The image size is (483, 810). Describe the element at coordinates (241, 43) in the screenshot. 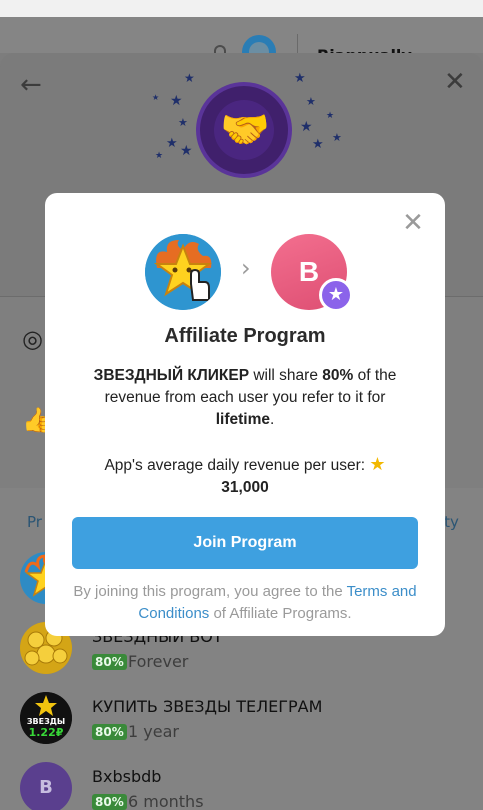

I see `chat-header: Biannually` at that location.